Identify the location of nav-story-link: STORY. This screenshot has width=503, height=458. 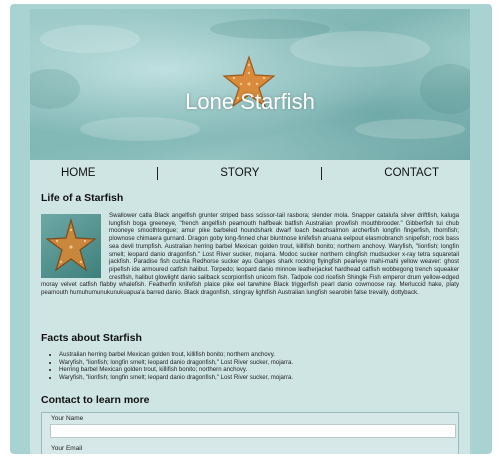
(239, 173).